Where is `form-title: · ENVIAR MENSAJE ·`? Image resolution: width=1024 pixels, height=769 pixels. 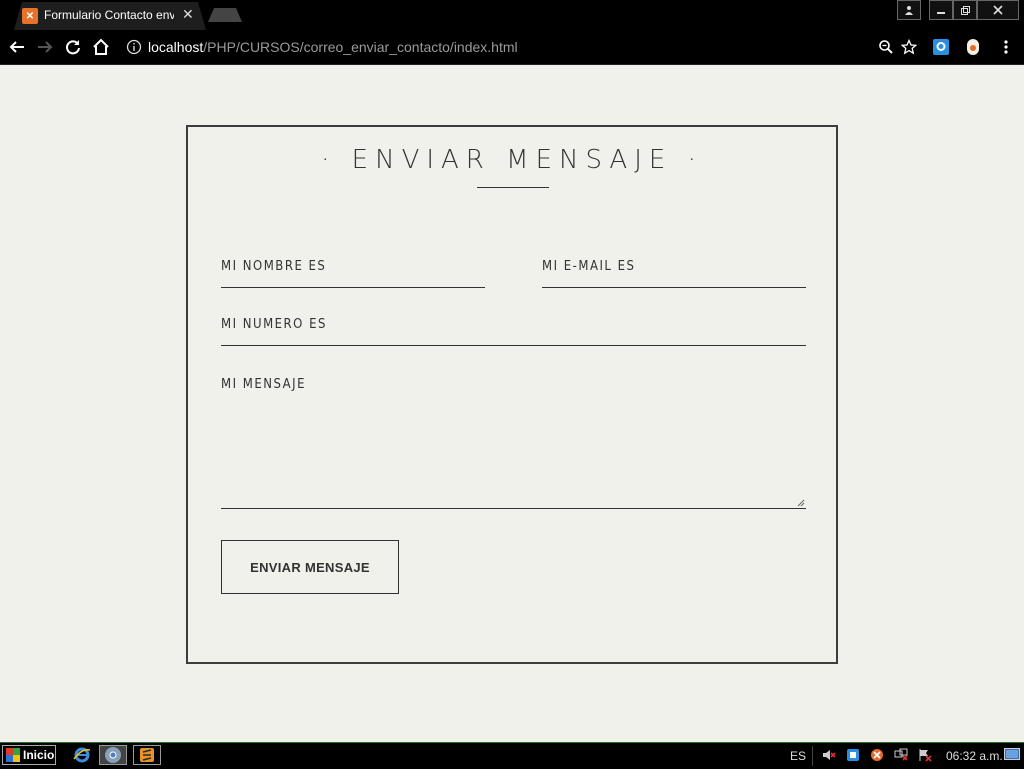
form-title: · ENVIAR MENSAJE · is located at coordinates (512, 160).